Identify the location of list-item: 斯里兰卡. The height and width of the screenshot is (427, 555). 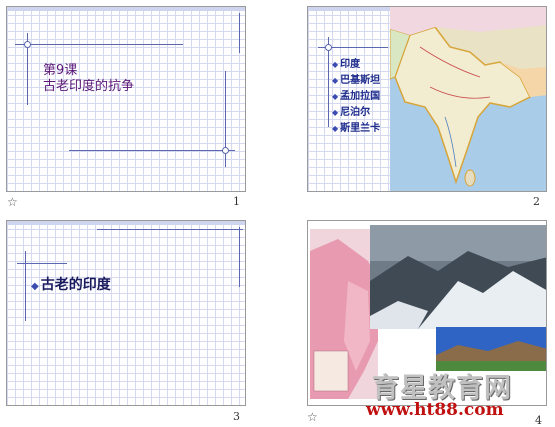
(356, 129).